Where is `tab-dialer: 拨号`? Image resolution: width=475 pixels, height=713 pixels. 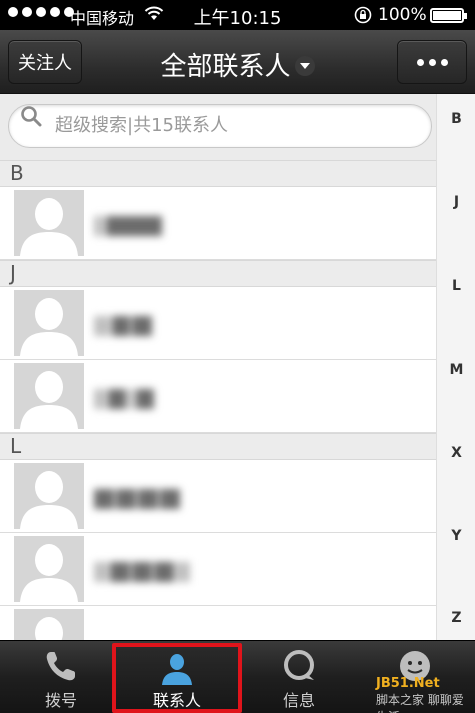
tab-dialer: 拨号 is located at coordinates (61, 677).